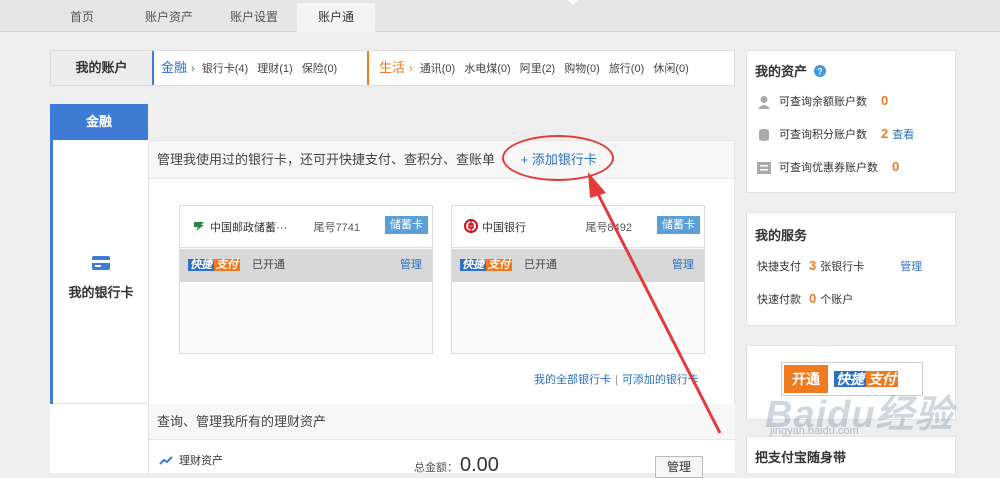 The width and height of the screenshot is (1000, 478). Describe the element at coordinates (326, 159) in the screenshot. I see `bankcard-description: 管理我使用过的银行卡，还可开快捷支付、查积分、查账单` at that location.